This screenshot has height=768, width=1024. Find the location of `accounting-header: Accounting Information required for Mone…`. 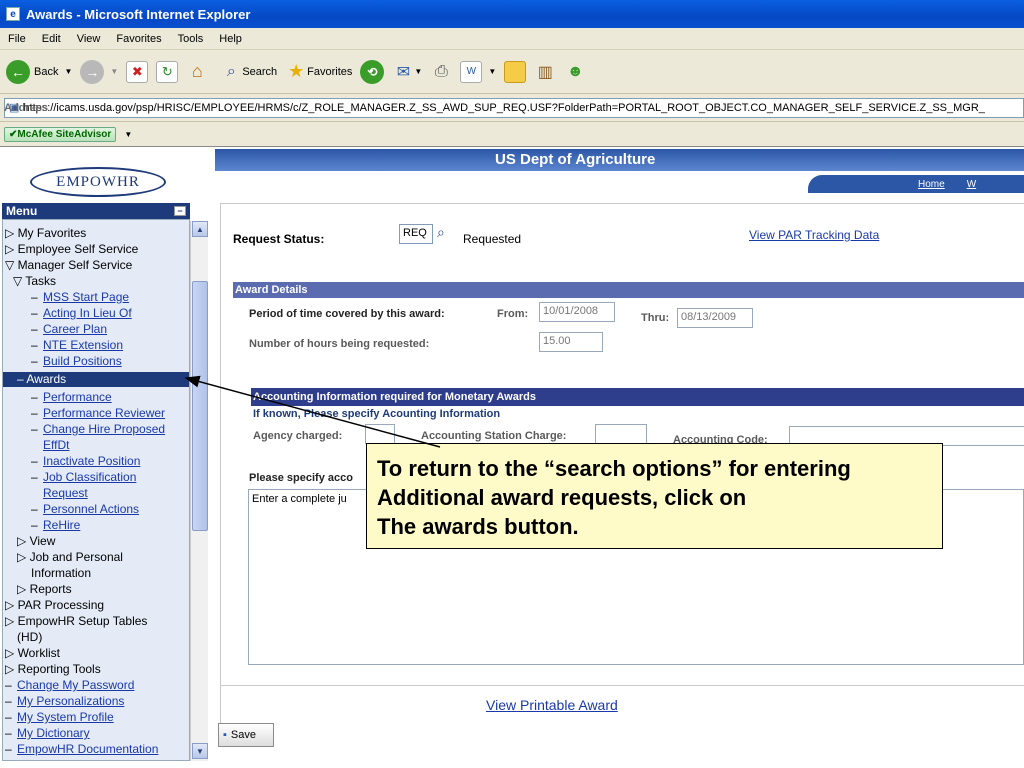

accounting-header: Accounting Information required for Mone… is located at coordinates (637, 397).